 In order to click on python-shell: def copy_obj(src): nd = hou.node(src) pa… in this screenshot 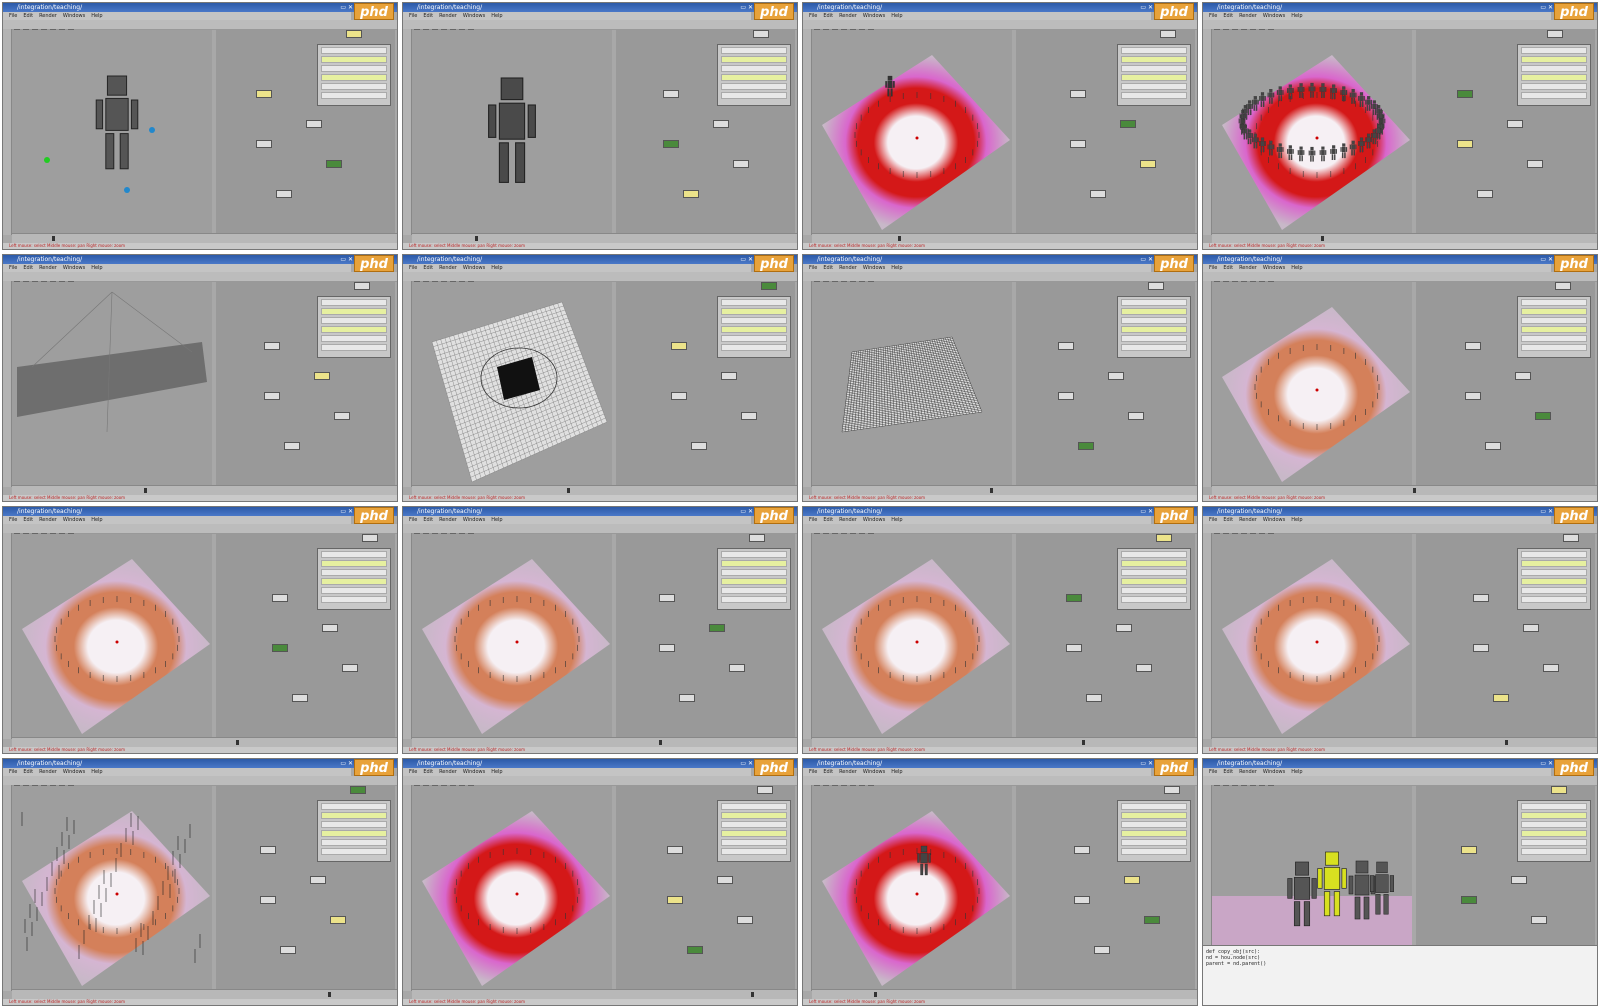, I will do `click(1400, 975)`.